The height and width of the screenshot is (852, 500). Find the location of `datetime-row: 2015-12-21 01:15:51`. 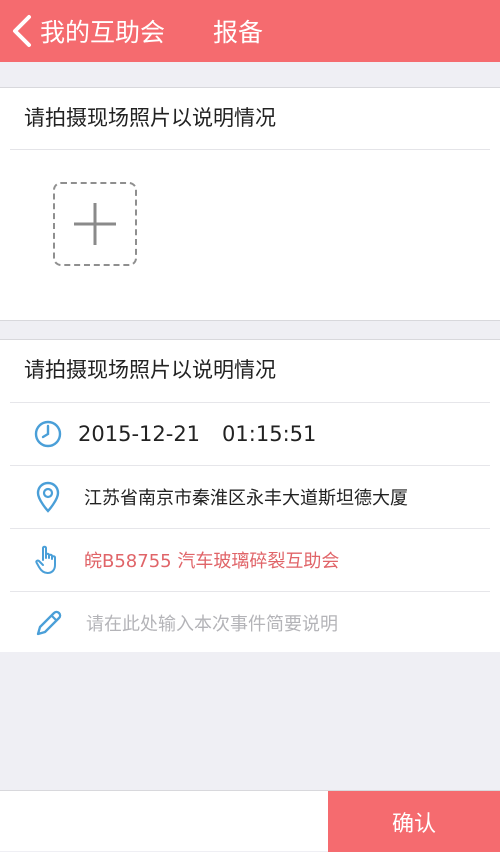

datetime-row: 2015-12-21 01:15:51 is located at coordinates (250, 434).